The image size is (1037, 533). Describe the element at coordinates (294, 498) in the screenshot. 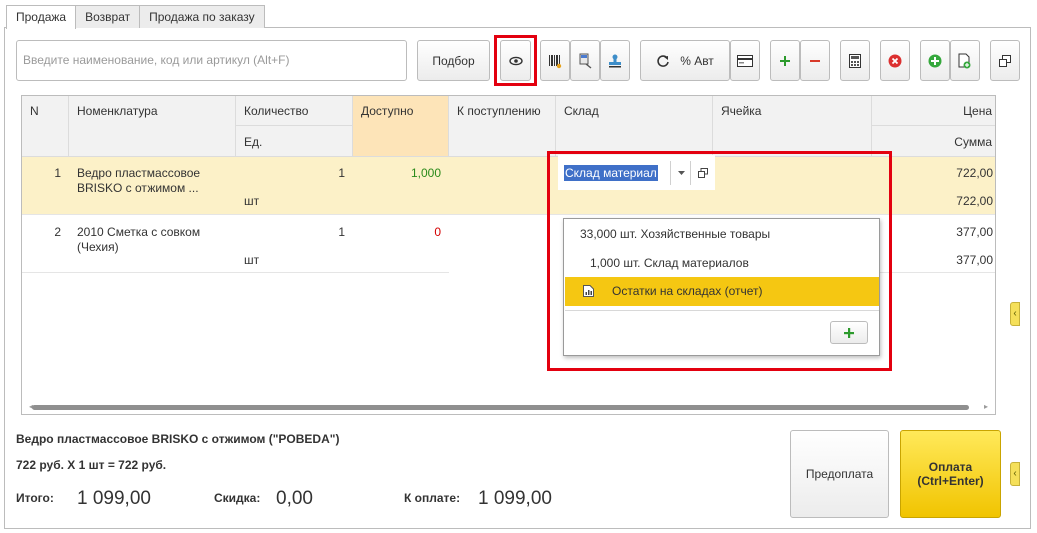

I see `discount-value: 0,00` at that location.